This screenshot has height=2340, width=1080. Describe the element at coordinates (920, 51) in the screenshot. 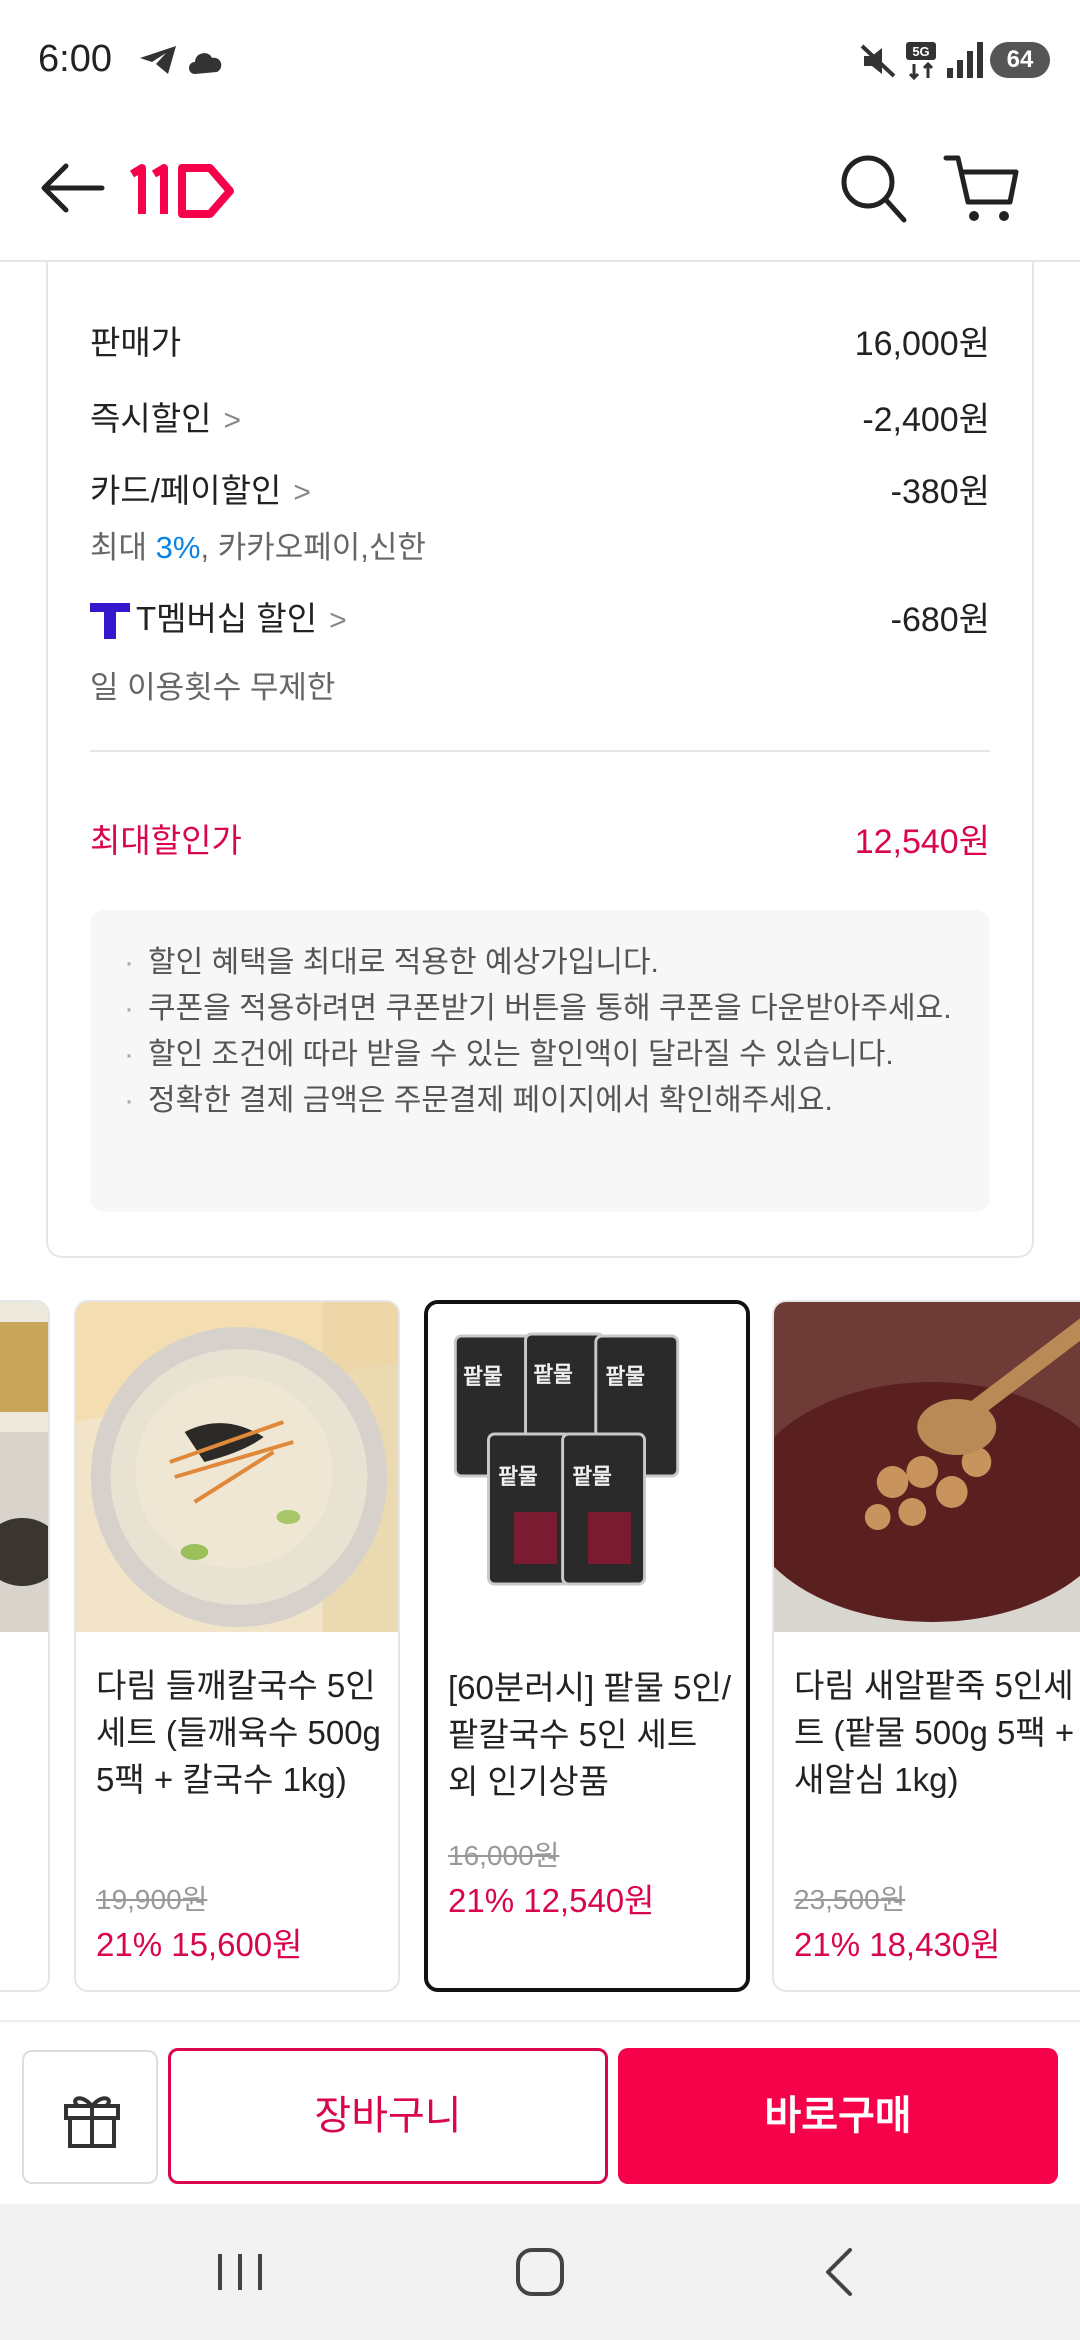

I see `svg-text: 5G` at that location.